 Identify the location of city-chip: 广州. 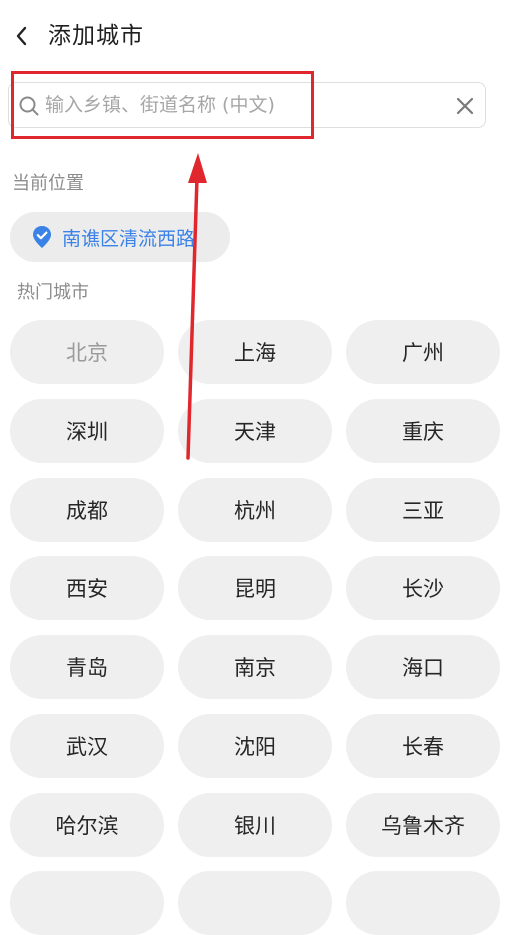
(423, 352).